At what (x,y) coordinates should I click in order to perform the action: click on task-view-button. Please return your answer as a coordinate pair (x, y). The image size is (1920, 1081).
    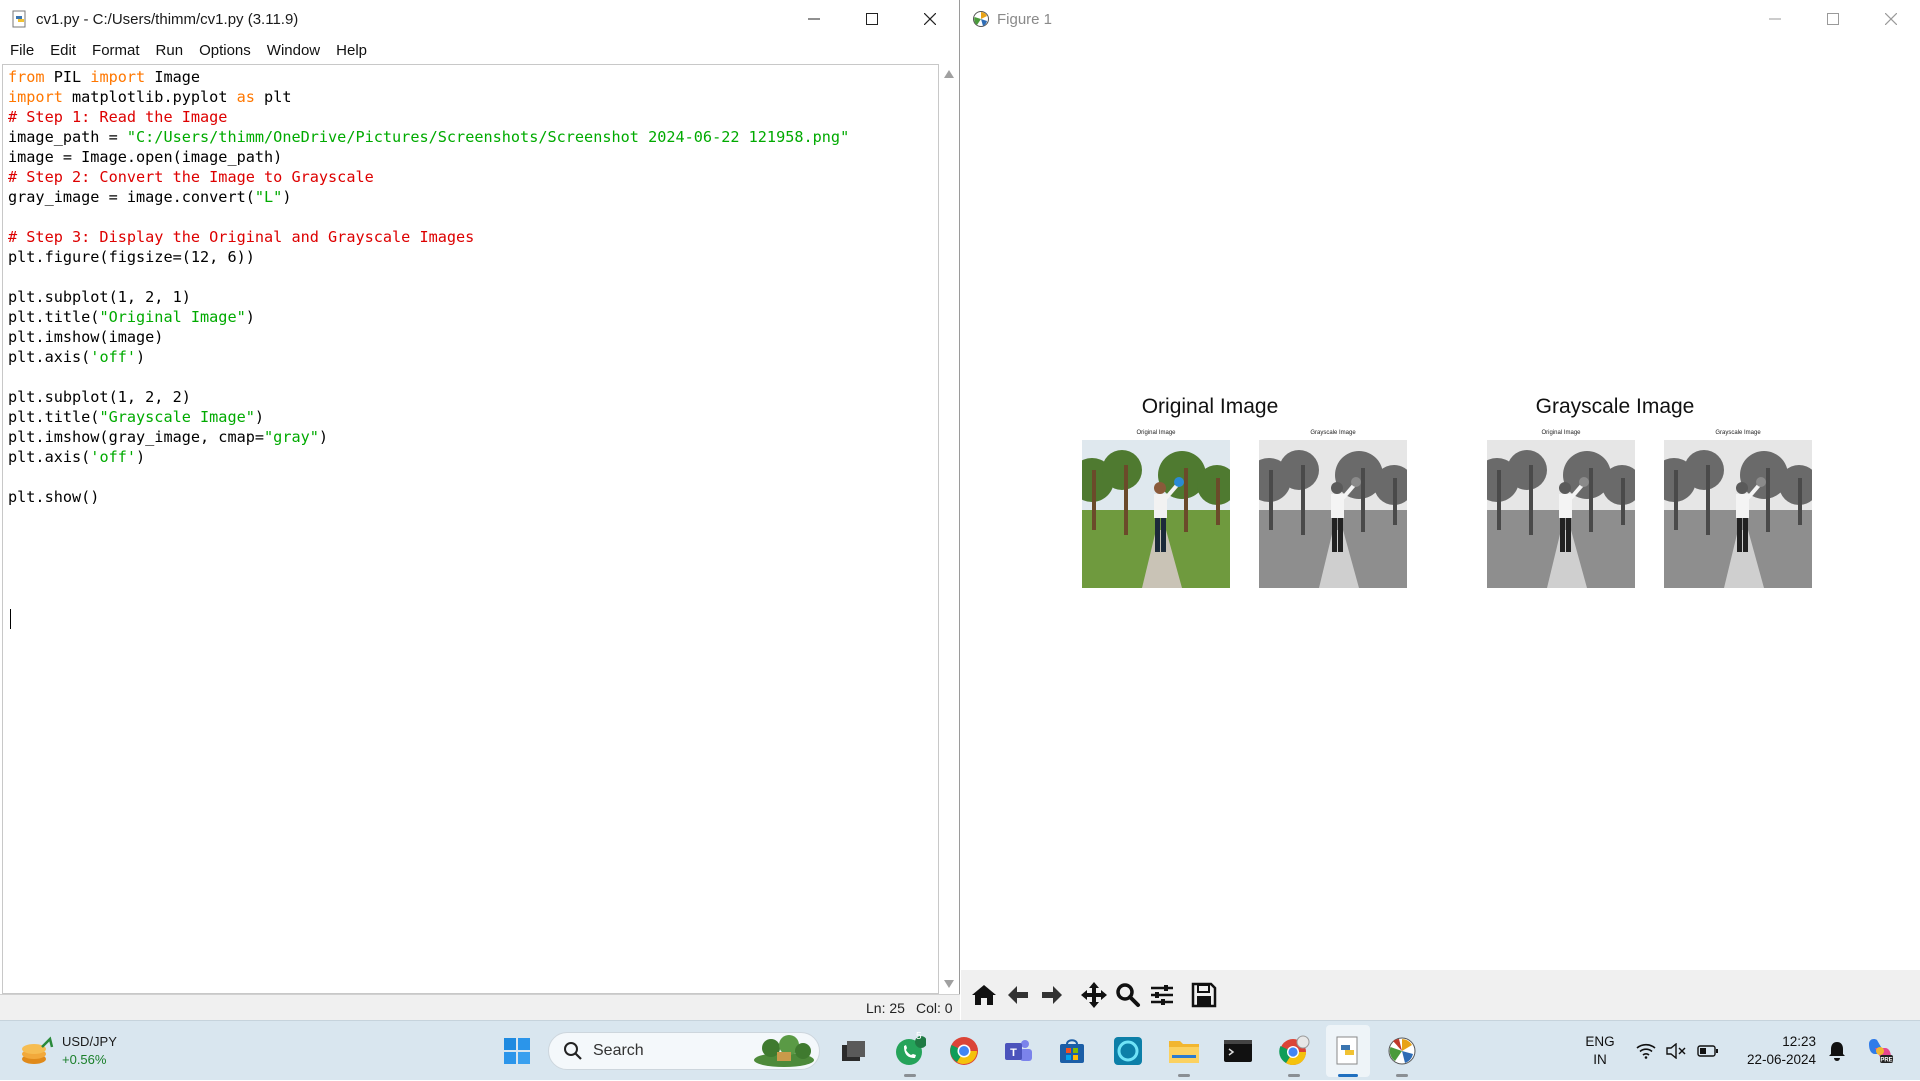
    Looking at the image, I should click on (854, 1051).